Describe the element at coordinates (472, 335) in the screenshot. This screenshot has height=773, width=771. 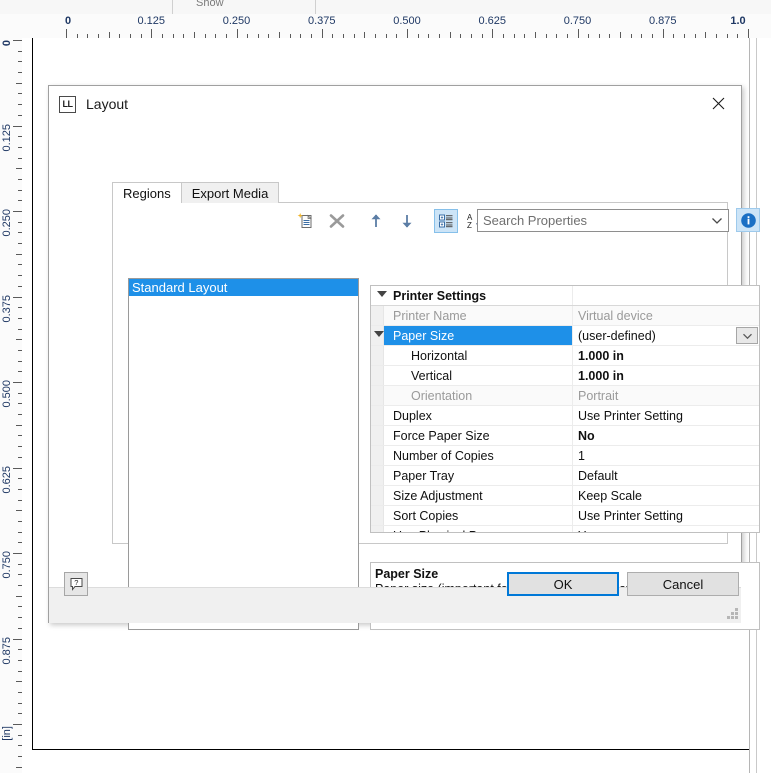
I see `property-name: Paper Size` at that location.